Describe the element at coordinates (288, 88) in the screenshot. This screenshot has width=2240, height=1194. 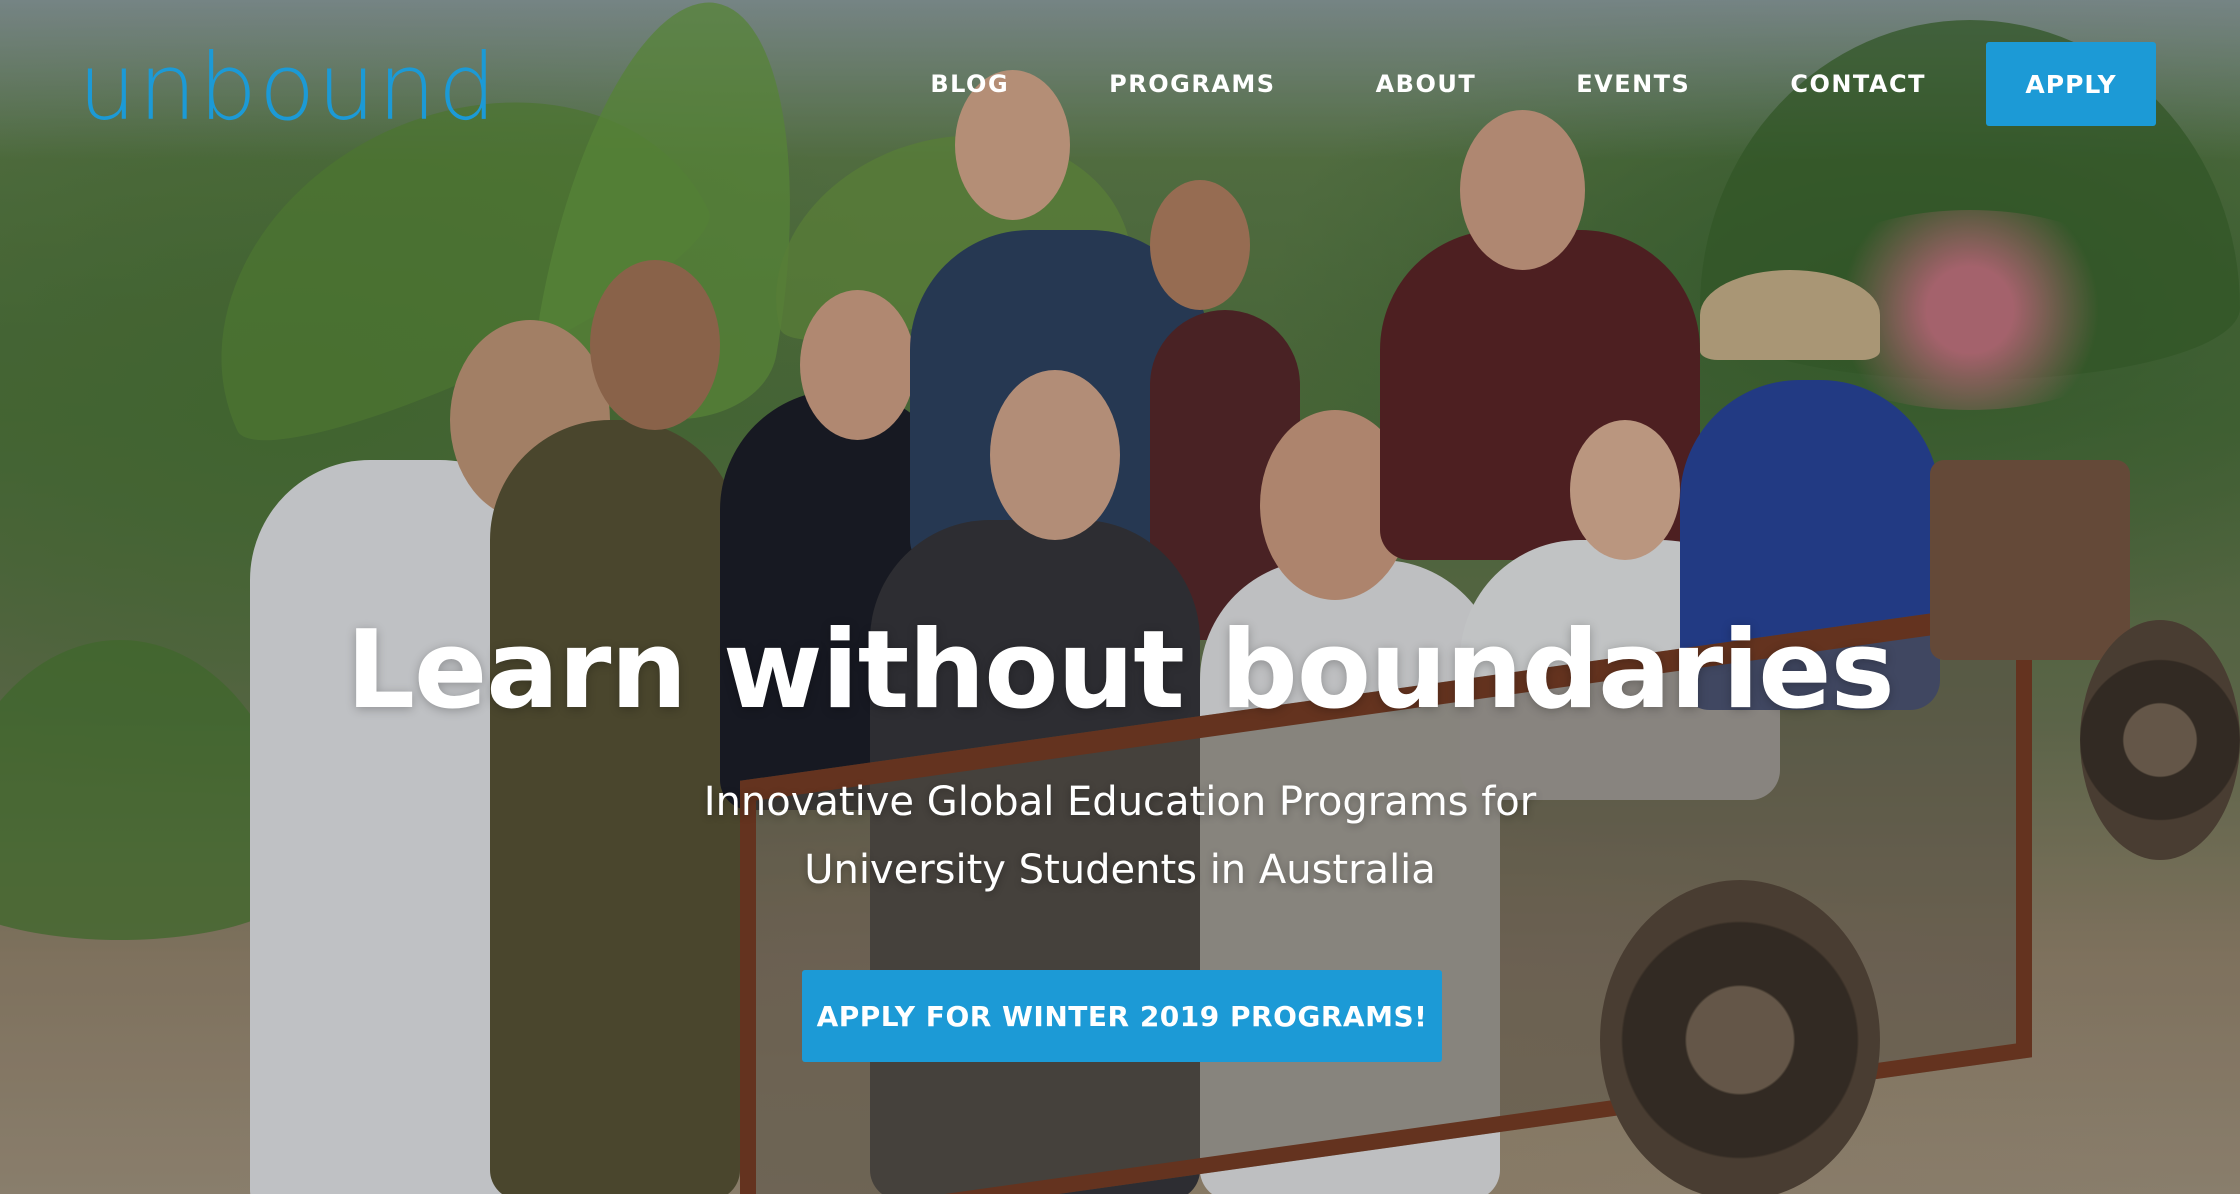
I see `logo: unbound` at that location.